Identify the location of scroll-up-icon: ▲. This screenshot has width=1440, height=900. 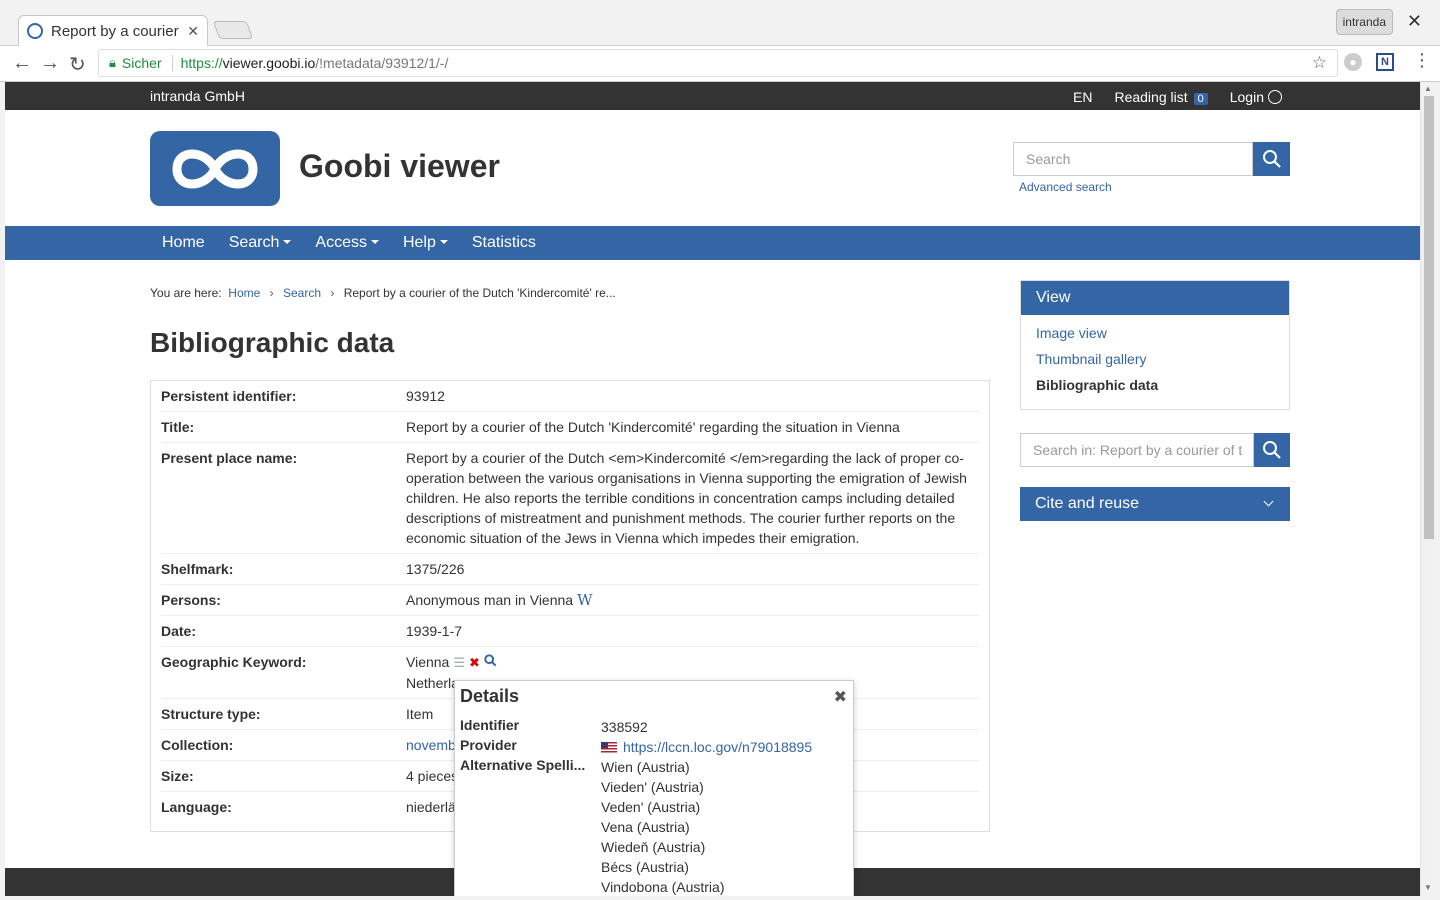
(1428, 88).